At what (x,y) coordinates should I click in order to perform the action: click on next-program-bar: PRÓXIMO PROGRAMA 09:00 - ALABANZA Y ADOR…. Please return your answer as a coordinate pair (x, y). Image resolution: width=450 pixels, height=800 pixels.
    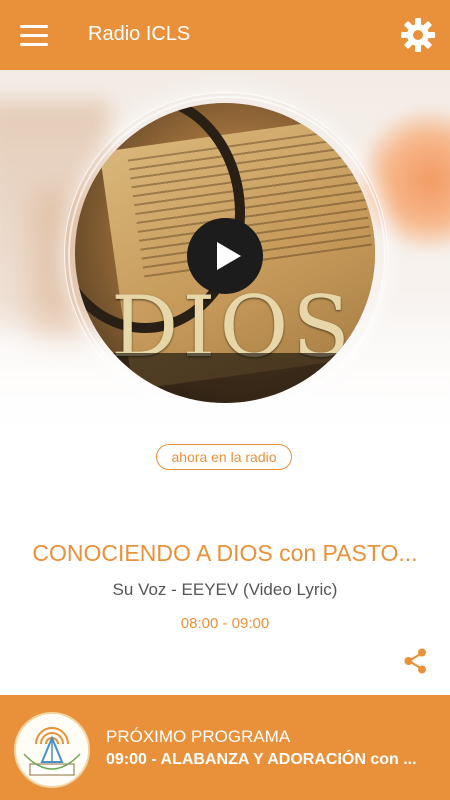
    Looking at the image, I should click on (225, 747).